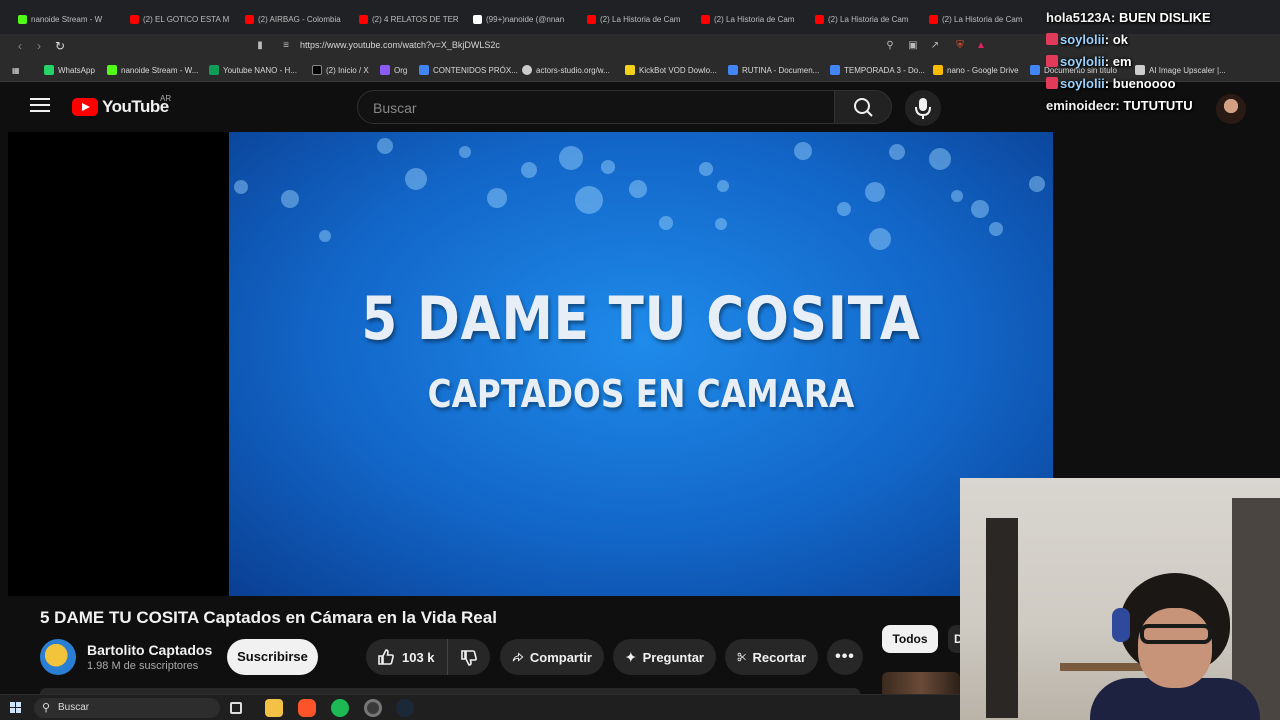 This screenshot has width=1280, height=720. I want to click on chat-message: soylolii: em, so click(1089, 61).